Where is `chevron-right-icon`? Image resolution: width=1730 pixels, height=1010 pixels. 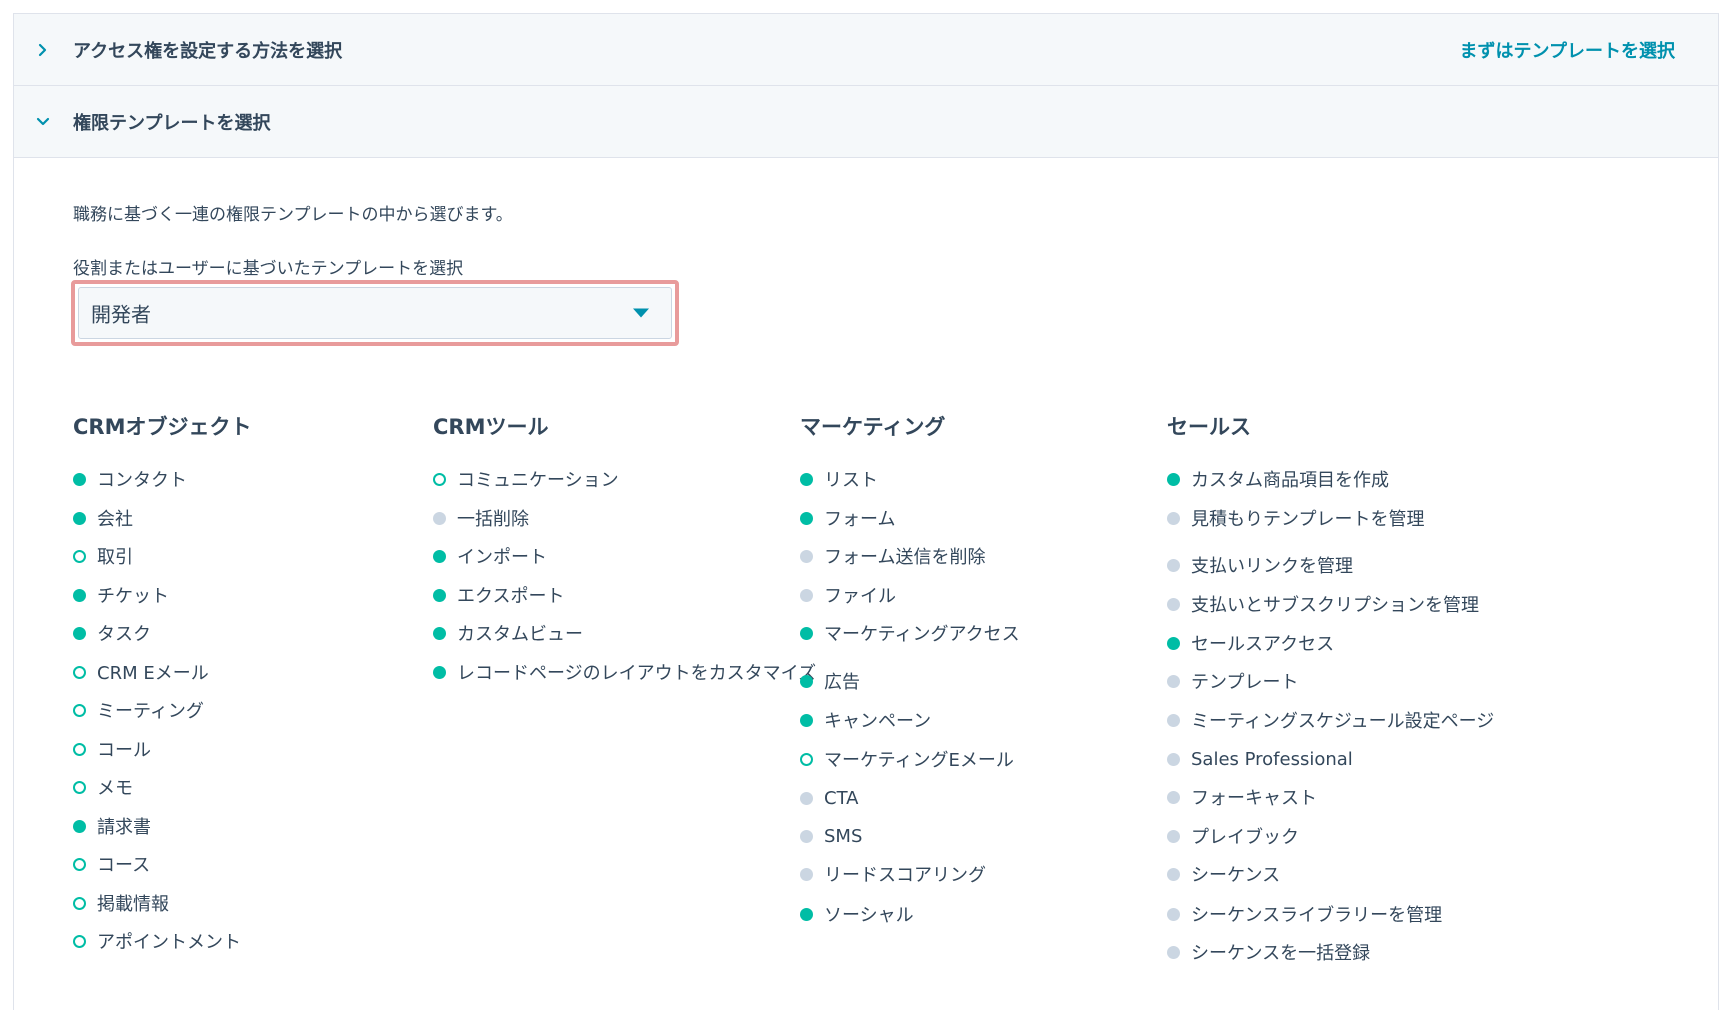 chevron-right-icon is located at coordinates (43, 50).